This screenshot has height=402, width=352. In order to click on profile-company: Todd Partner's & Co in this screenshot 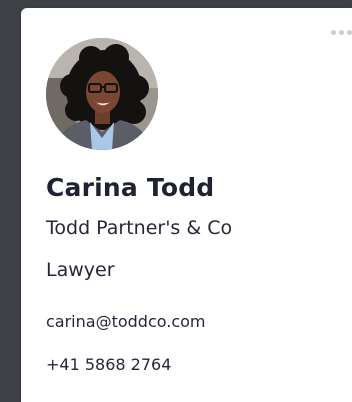, I will do `click(139, 228)`.